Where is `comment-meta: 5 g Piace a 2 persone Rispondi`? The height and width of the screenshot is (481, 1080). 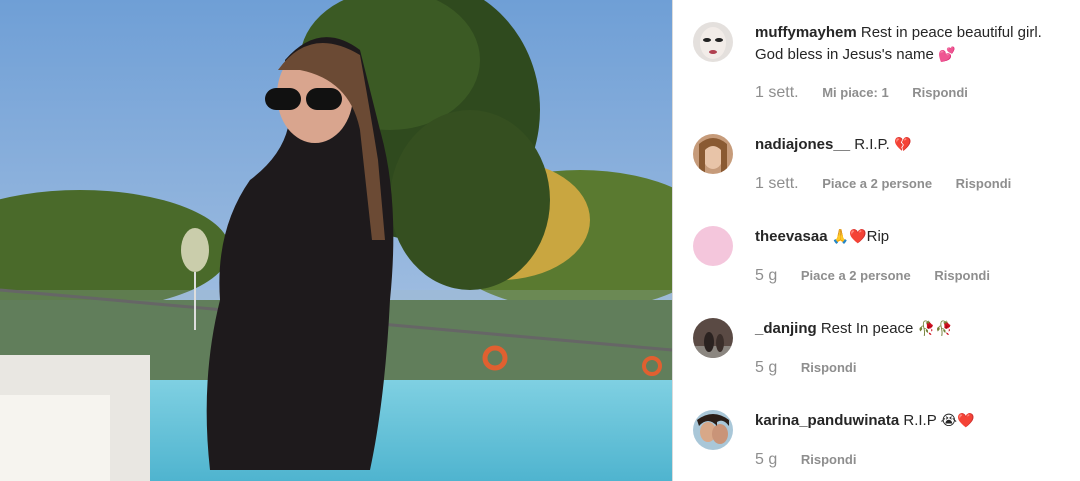
comment-meta: 5 g Piace a 2 persone Rispondi is located at coordinates (882, 276).